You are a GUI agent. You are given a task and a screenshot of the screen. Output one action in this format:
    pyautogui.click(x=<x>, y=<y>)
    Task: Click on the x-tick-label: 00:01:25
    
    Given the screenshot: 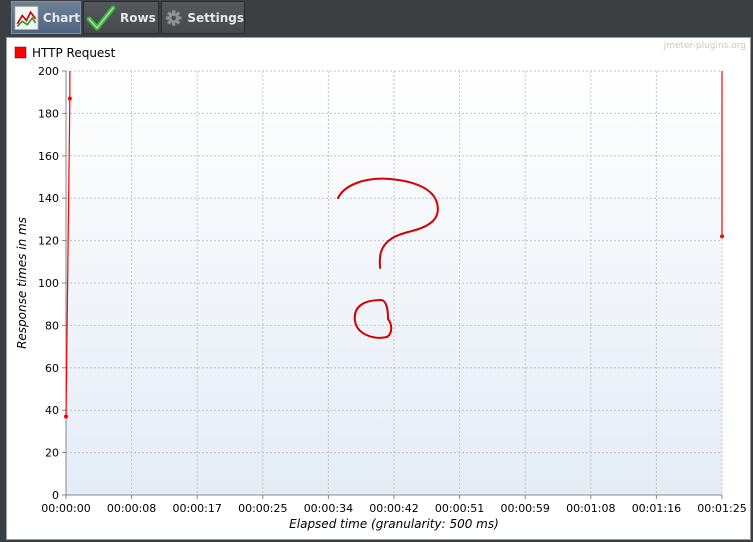 What is the action you would take?
    pyautogui.click(x=721, y=508)
    